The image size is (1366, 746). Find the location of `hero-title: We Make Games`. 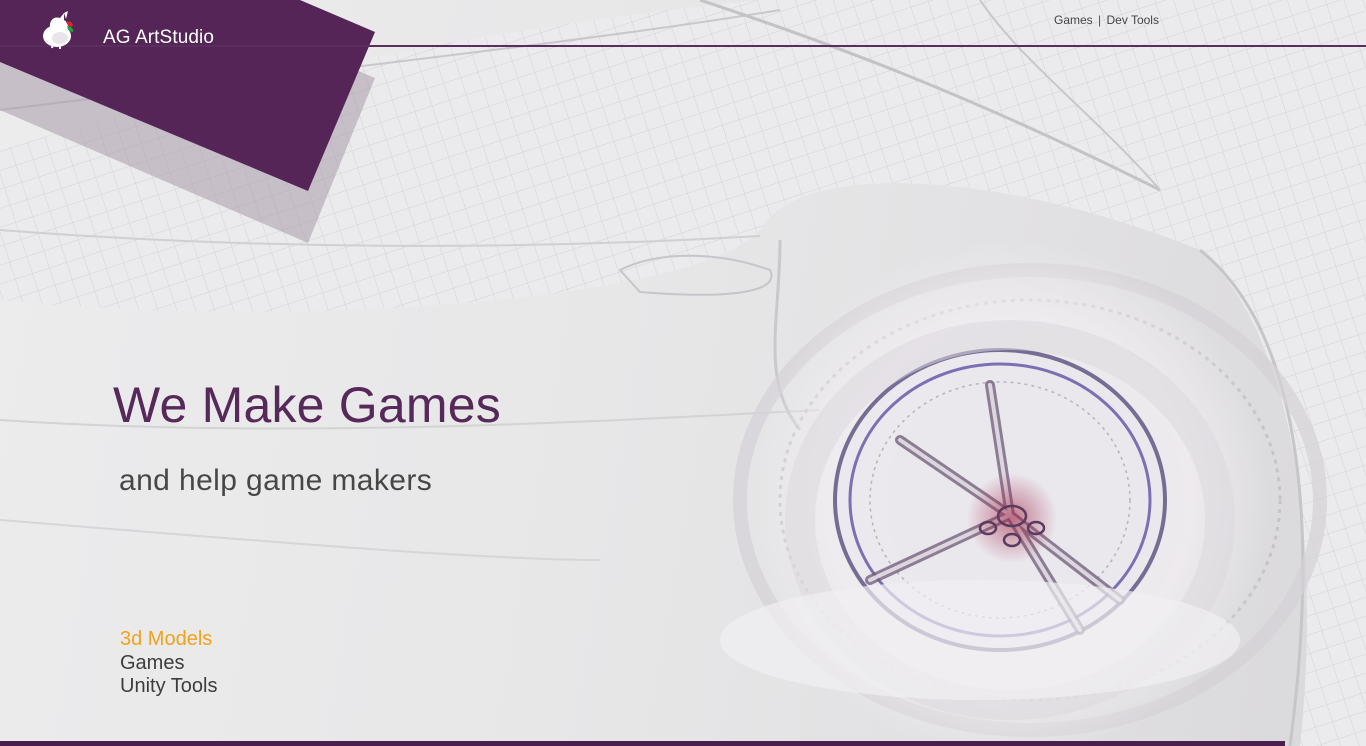

hero-title: We Make Games is located at coordinates (307, 405).